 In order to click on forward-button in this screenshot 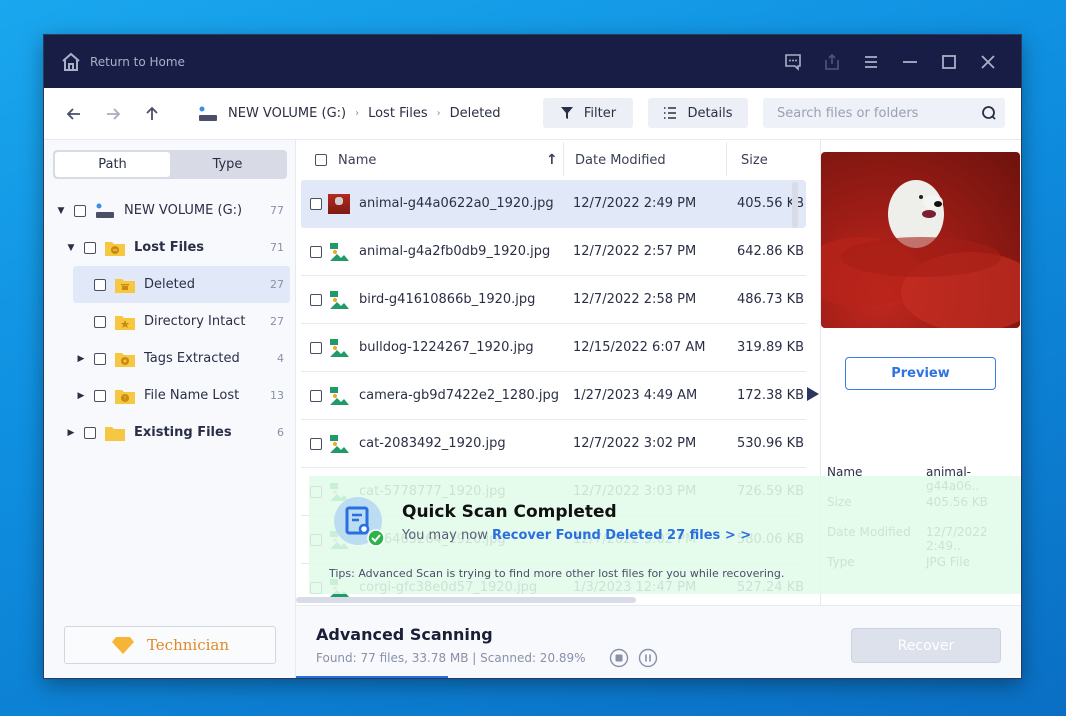, I will do `click(112, 114)`.